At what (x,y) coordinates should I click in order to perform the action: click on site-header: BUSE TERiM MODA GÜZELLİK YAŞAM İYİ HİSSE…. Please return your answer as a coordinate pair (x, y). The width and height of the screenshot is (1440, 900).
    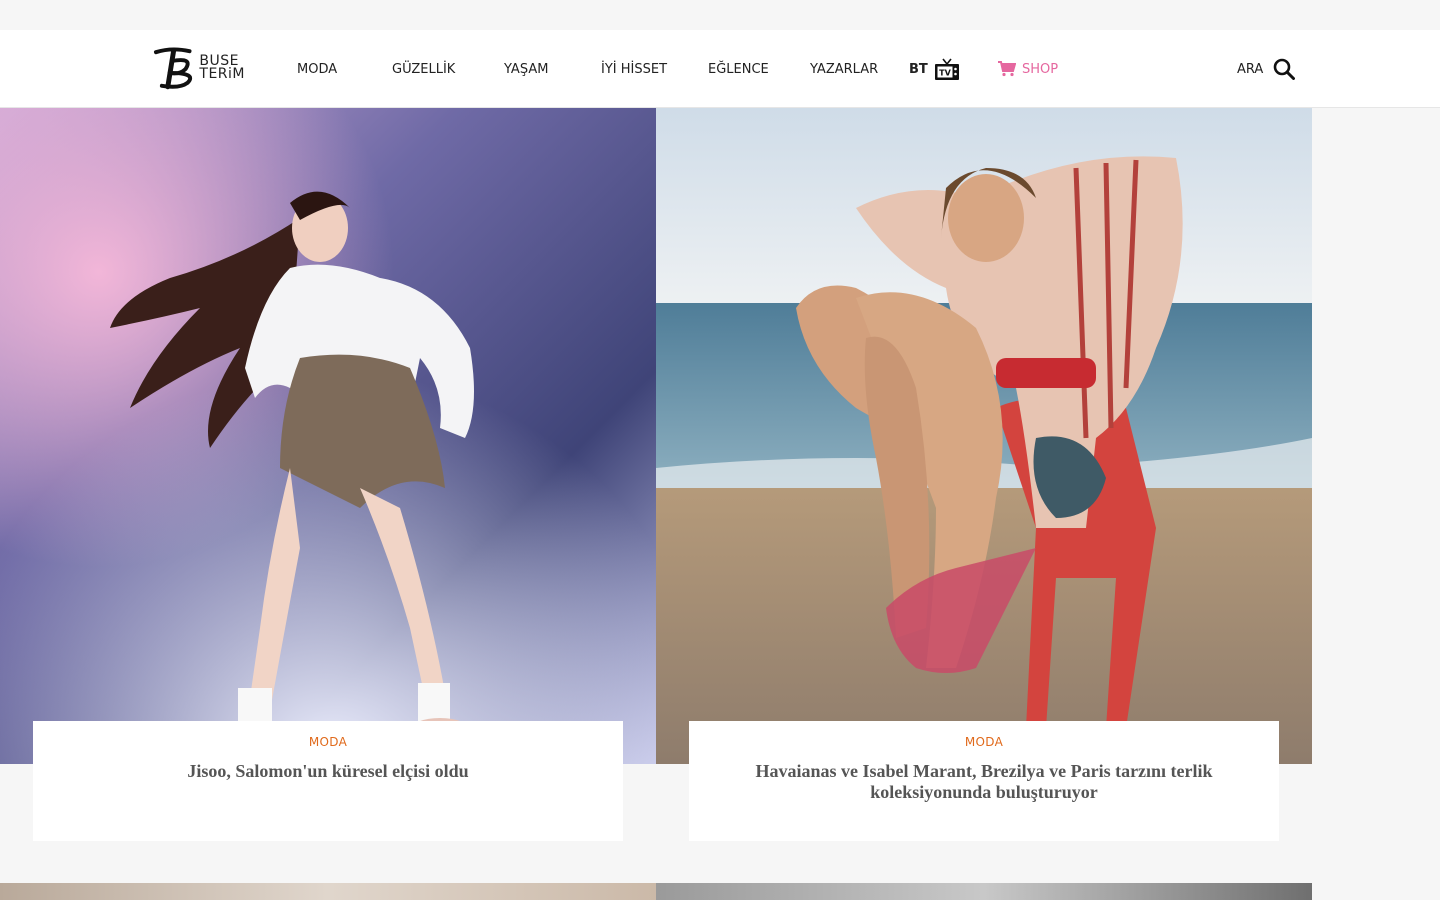
    Looking at the image, I should click on (720, 69).